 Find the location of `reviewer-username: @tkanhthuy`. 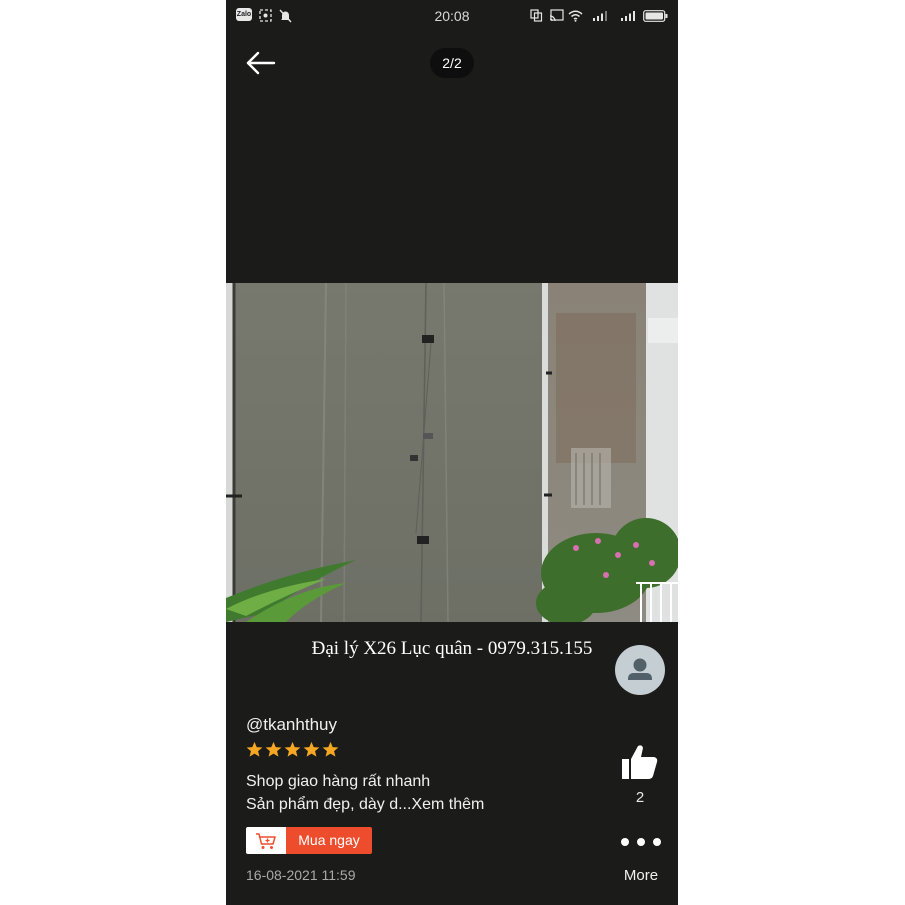

reviewer-username: @tkanhthuy is located at coordinates (291, 725).